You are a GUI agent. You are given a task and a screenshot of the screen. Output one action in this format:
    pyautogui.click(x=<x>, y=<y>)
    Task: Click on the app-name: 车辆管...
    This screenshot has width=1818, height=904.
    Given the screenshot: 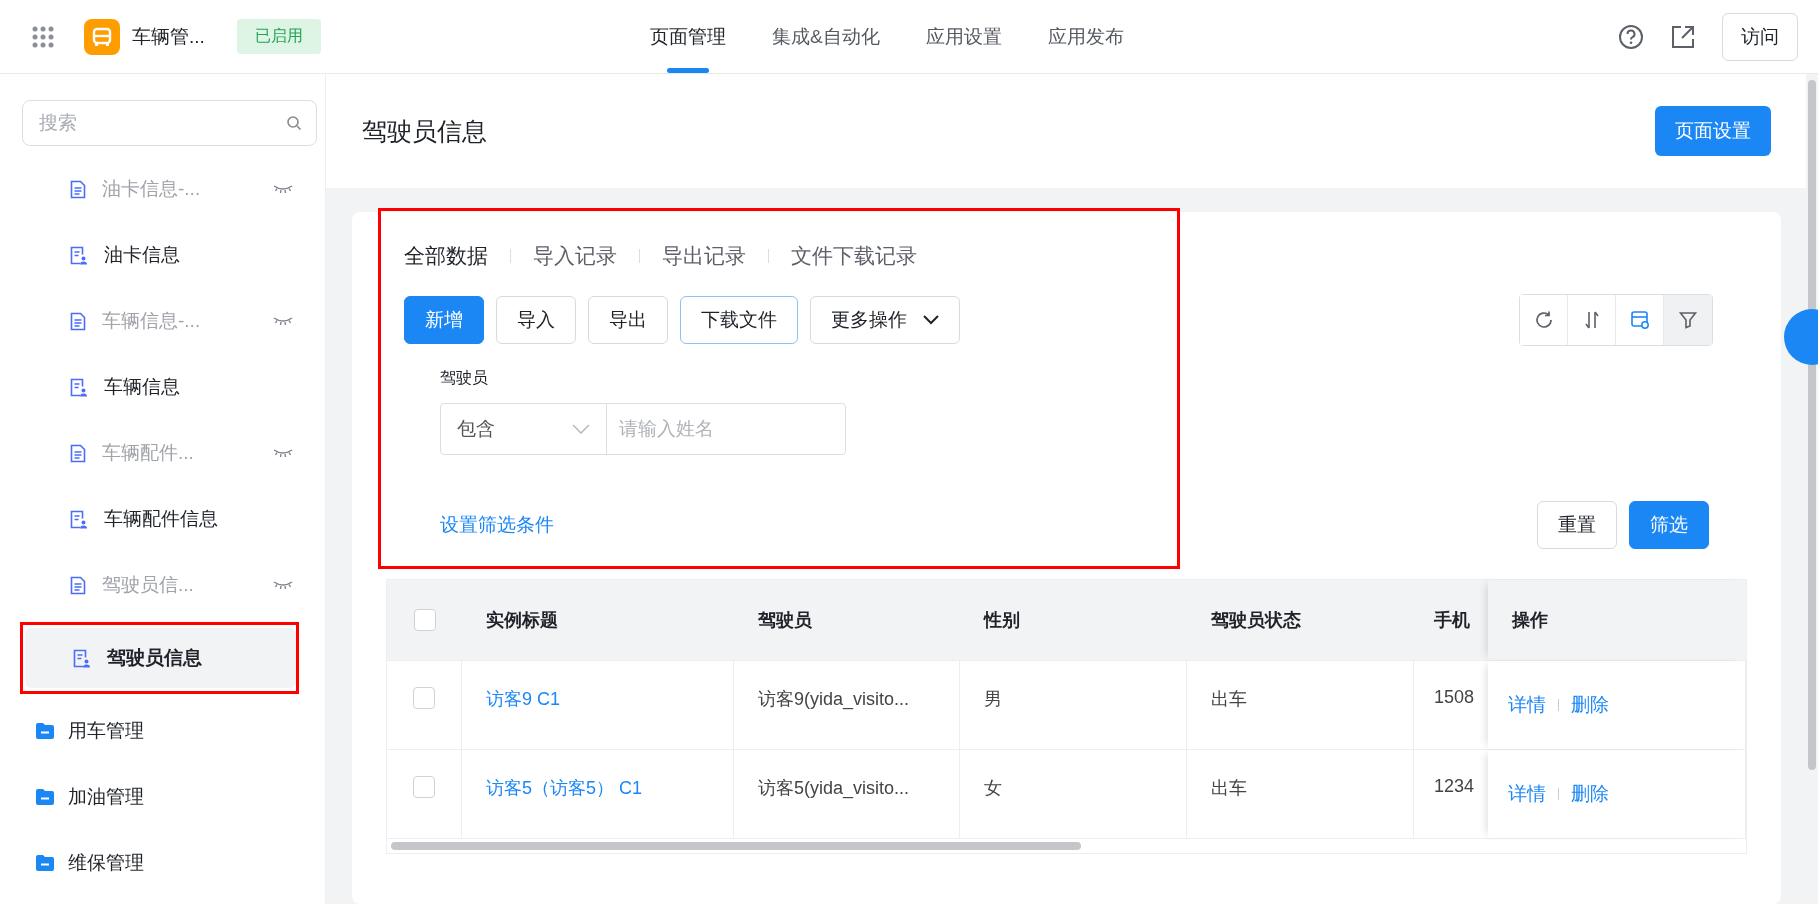 What is the action you would take?
    pyautogui.click(x=168, y=36)
    